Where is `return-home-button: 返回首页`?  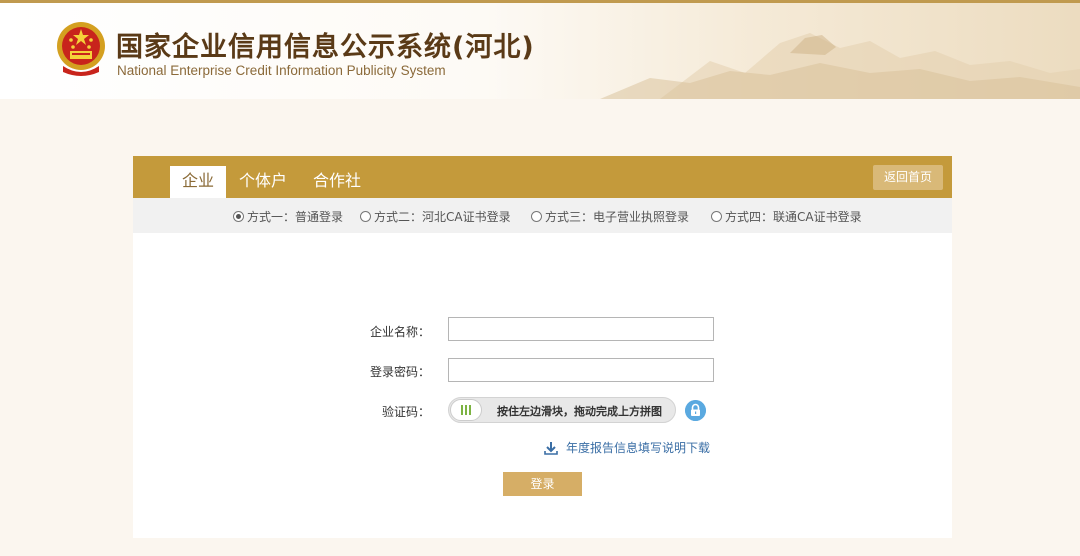
return-home-button: 返回首页 is located at coordinates (908, 177).